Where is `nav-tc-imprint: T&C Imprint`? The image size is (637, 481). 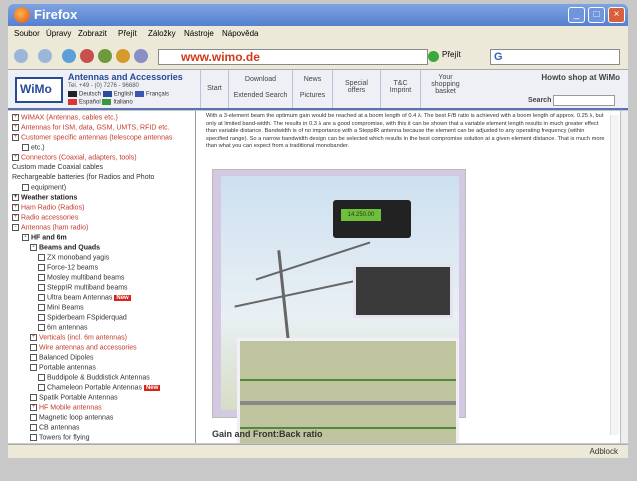 nav-tc-imprint: T&C Imprint is located at coordinates (400, 89).